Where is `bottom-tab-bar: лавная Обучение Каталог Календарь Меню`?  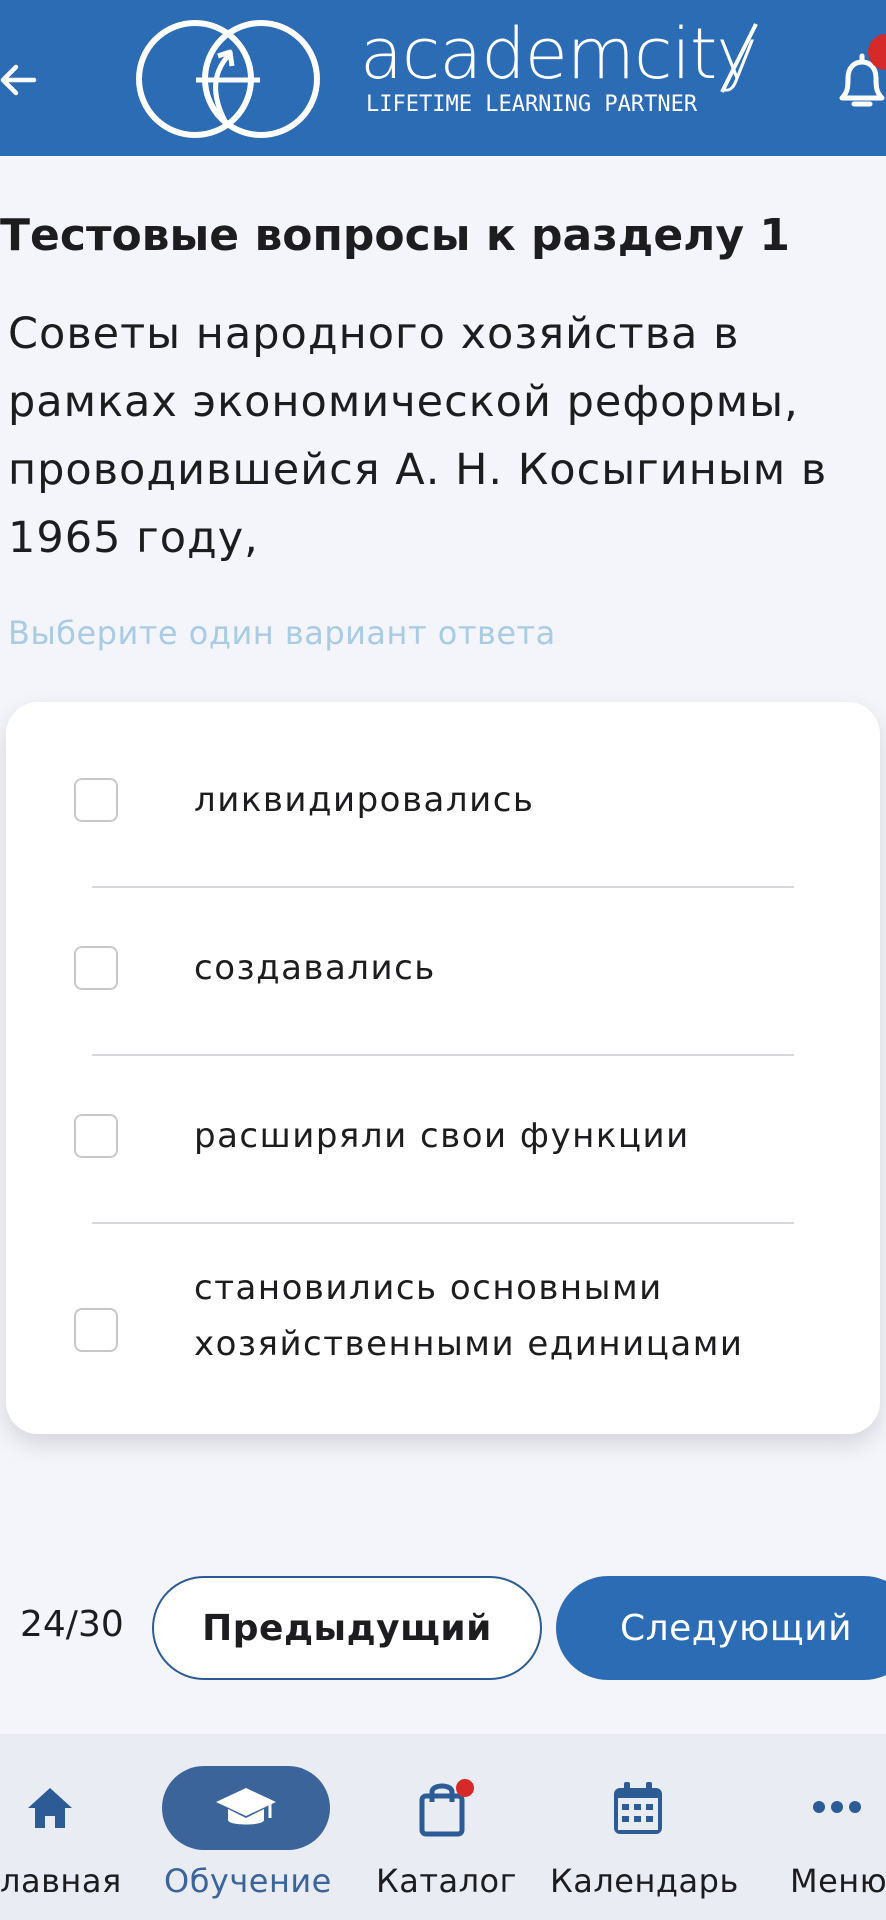 bottom-tab-bar: лавная Обучение Каталог Календарь Меню is located at coordinates (443, 1827).